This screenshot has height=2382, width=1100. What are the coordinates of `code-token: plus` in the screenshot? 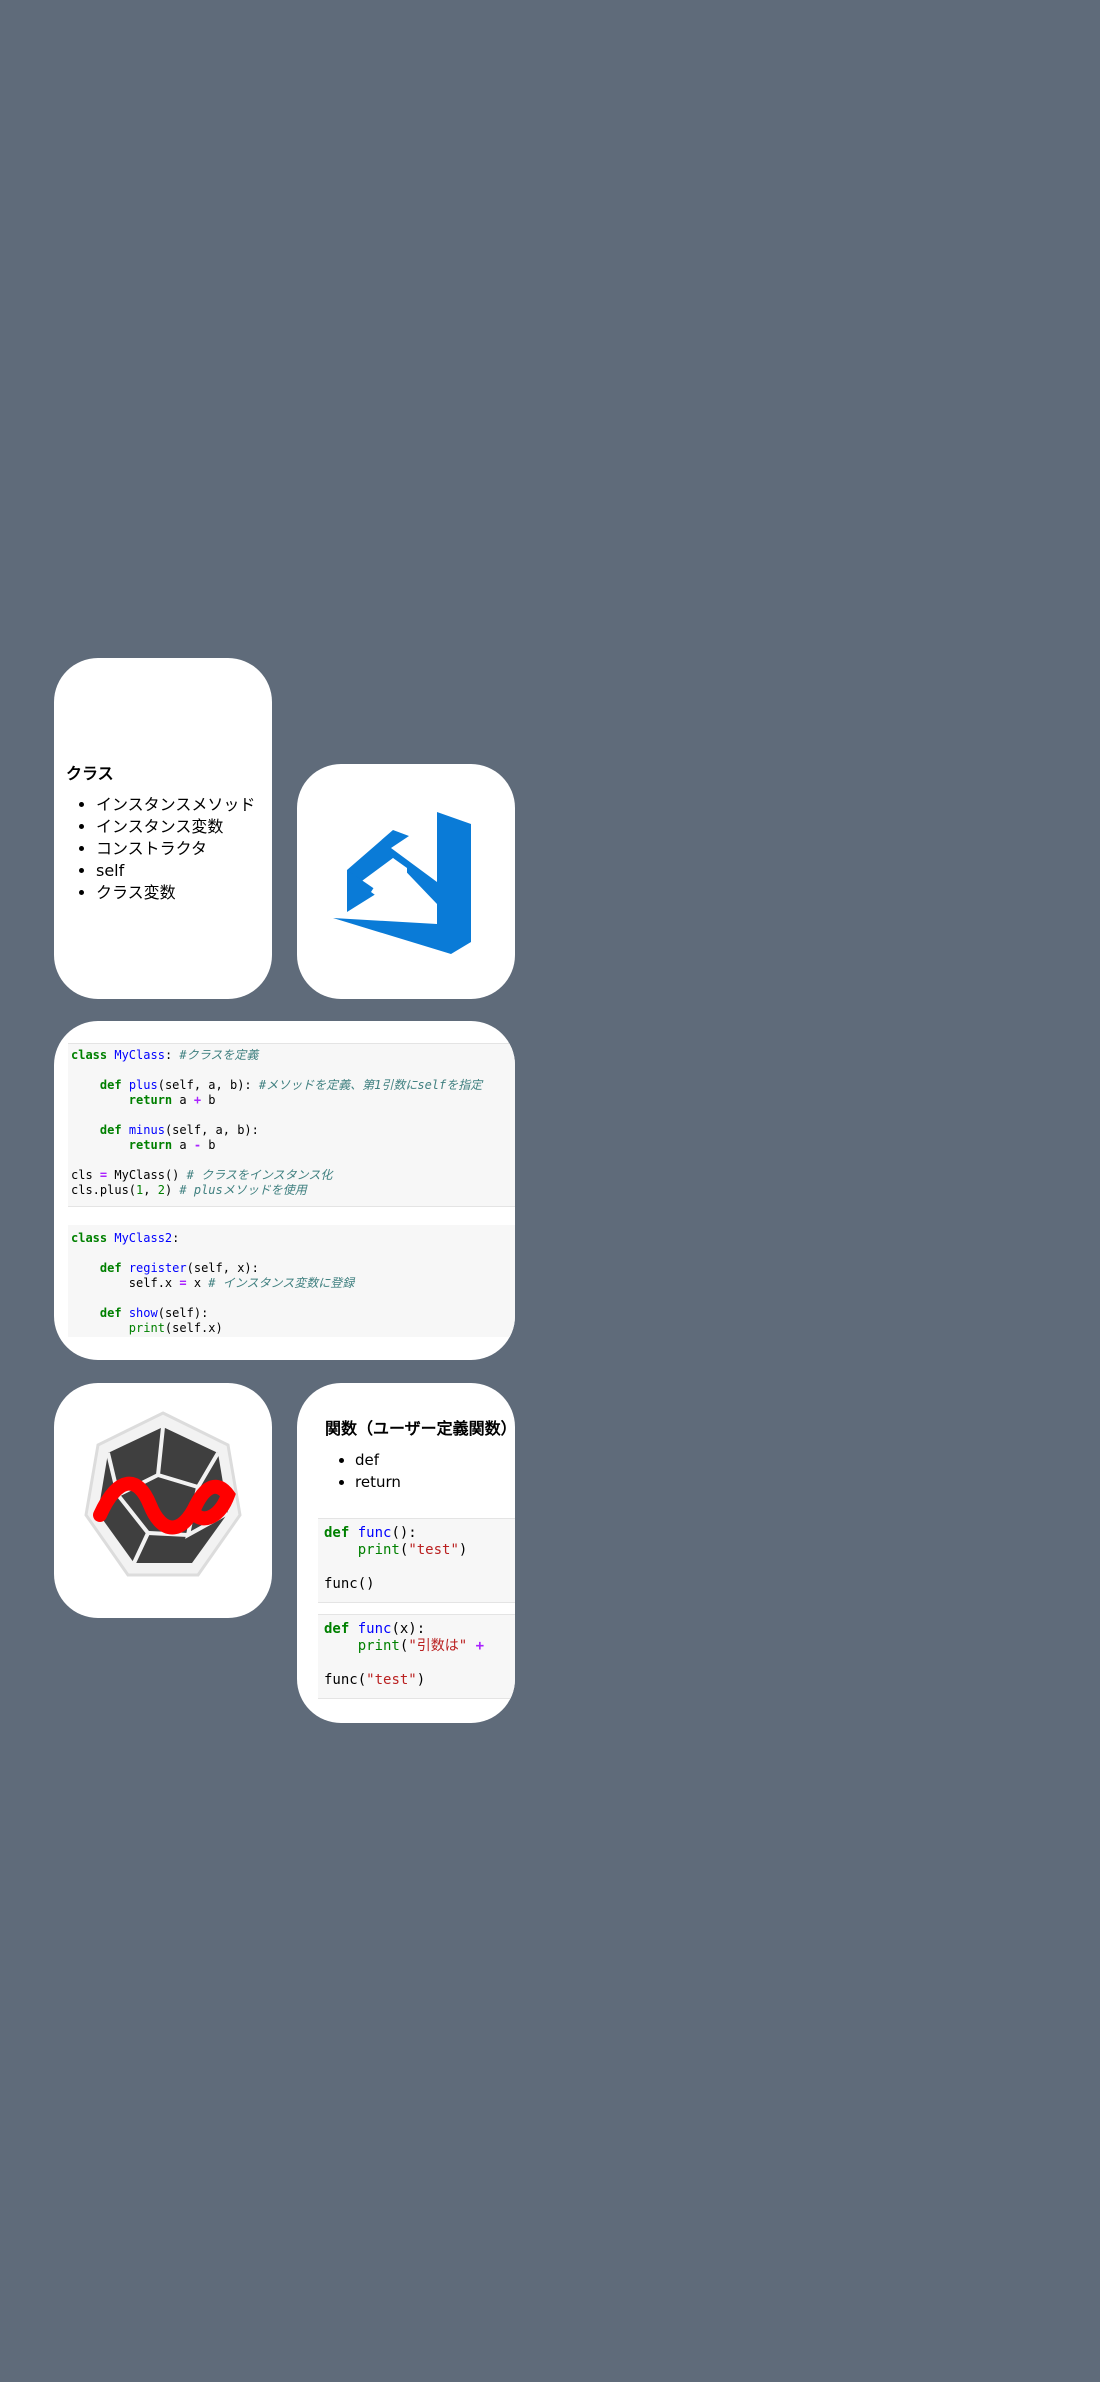 It's located at (143, 1085).